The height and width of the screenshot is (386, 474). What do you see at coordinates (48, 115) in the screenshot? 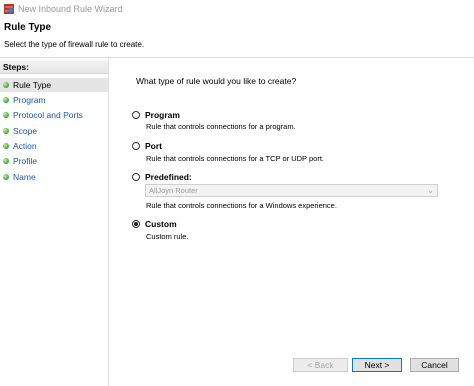
I see `step-label: Protocol and Ports` at bounding box center [48, 115].